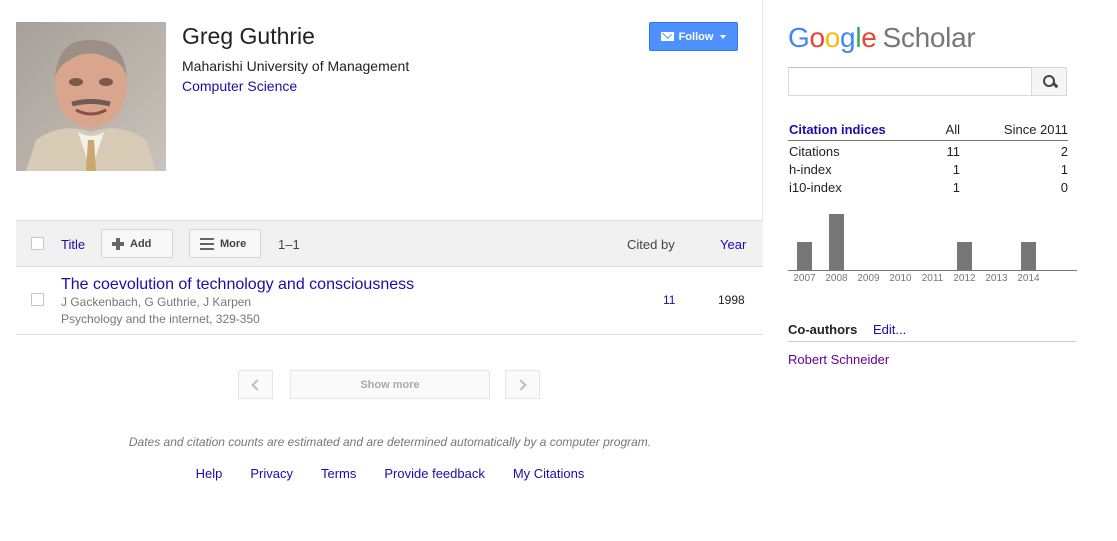 This screenshot has width=1117, height=541. I want to click on col-all-header: All, so click(952, 129).